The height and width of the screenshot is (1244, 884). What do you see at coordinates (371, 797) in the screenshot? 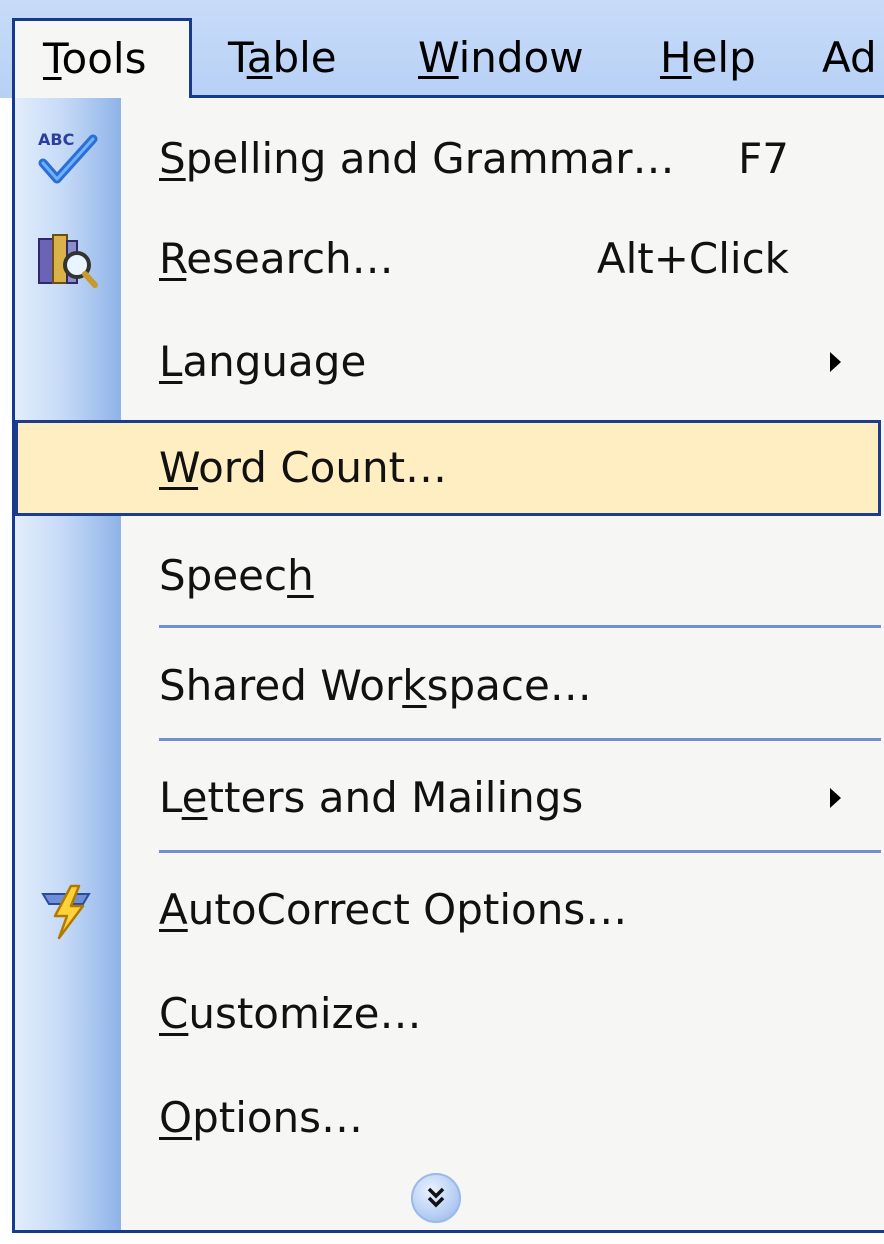
I see `letters-and-mailings-label: Letters and Mailings` at bounding box center [371, 797].